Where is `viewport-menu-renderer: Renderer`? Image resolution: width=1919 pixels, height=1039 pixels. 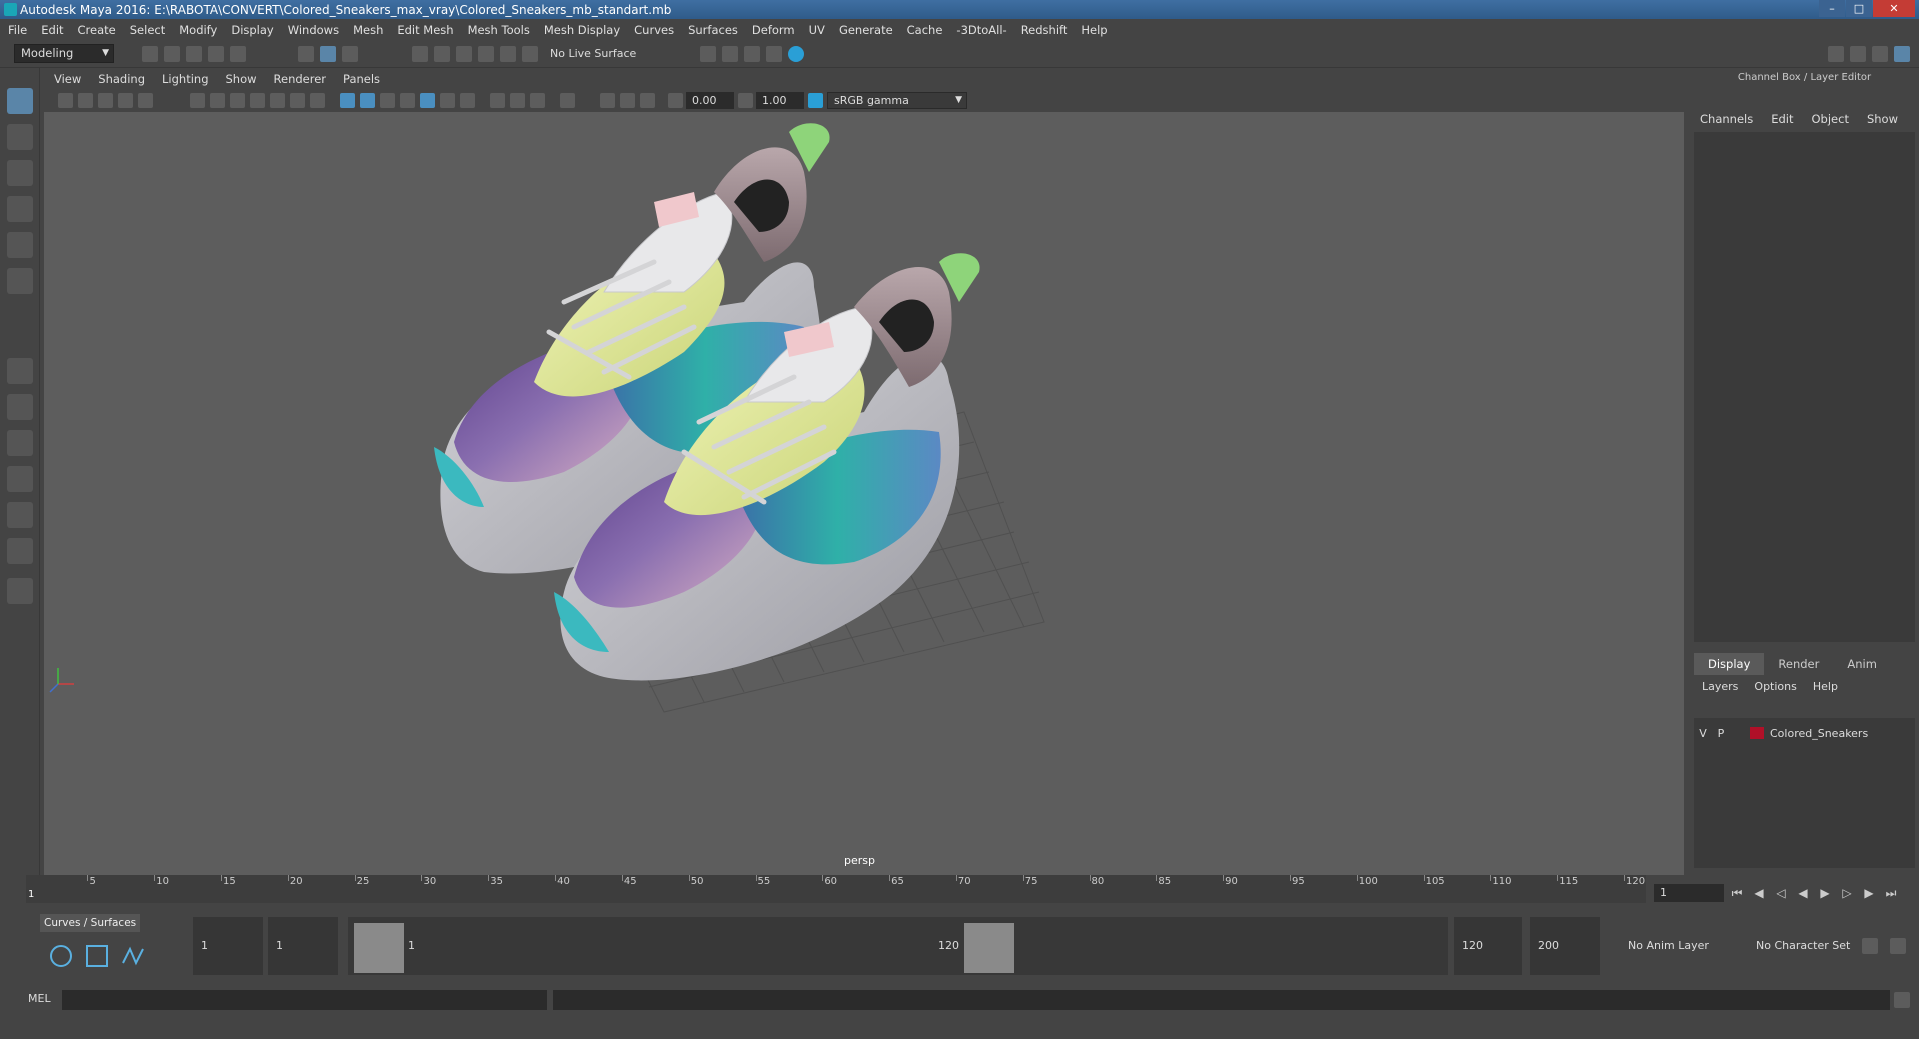 viewport-menu-renderer: Renderer is located at coordinates (300, 79).